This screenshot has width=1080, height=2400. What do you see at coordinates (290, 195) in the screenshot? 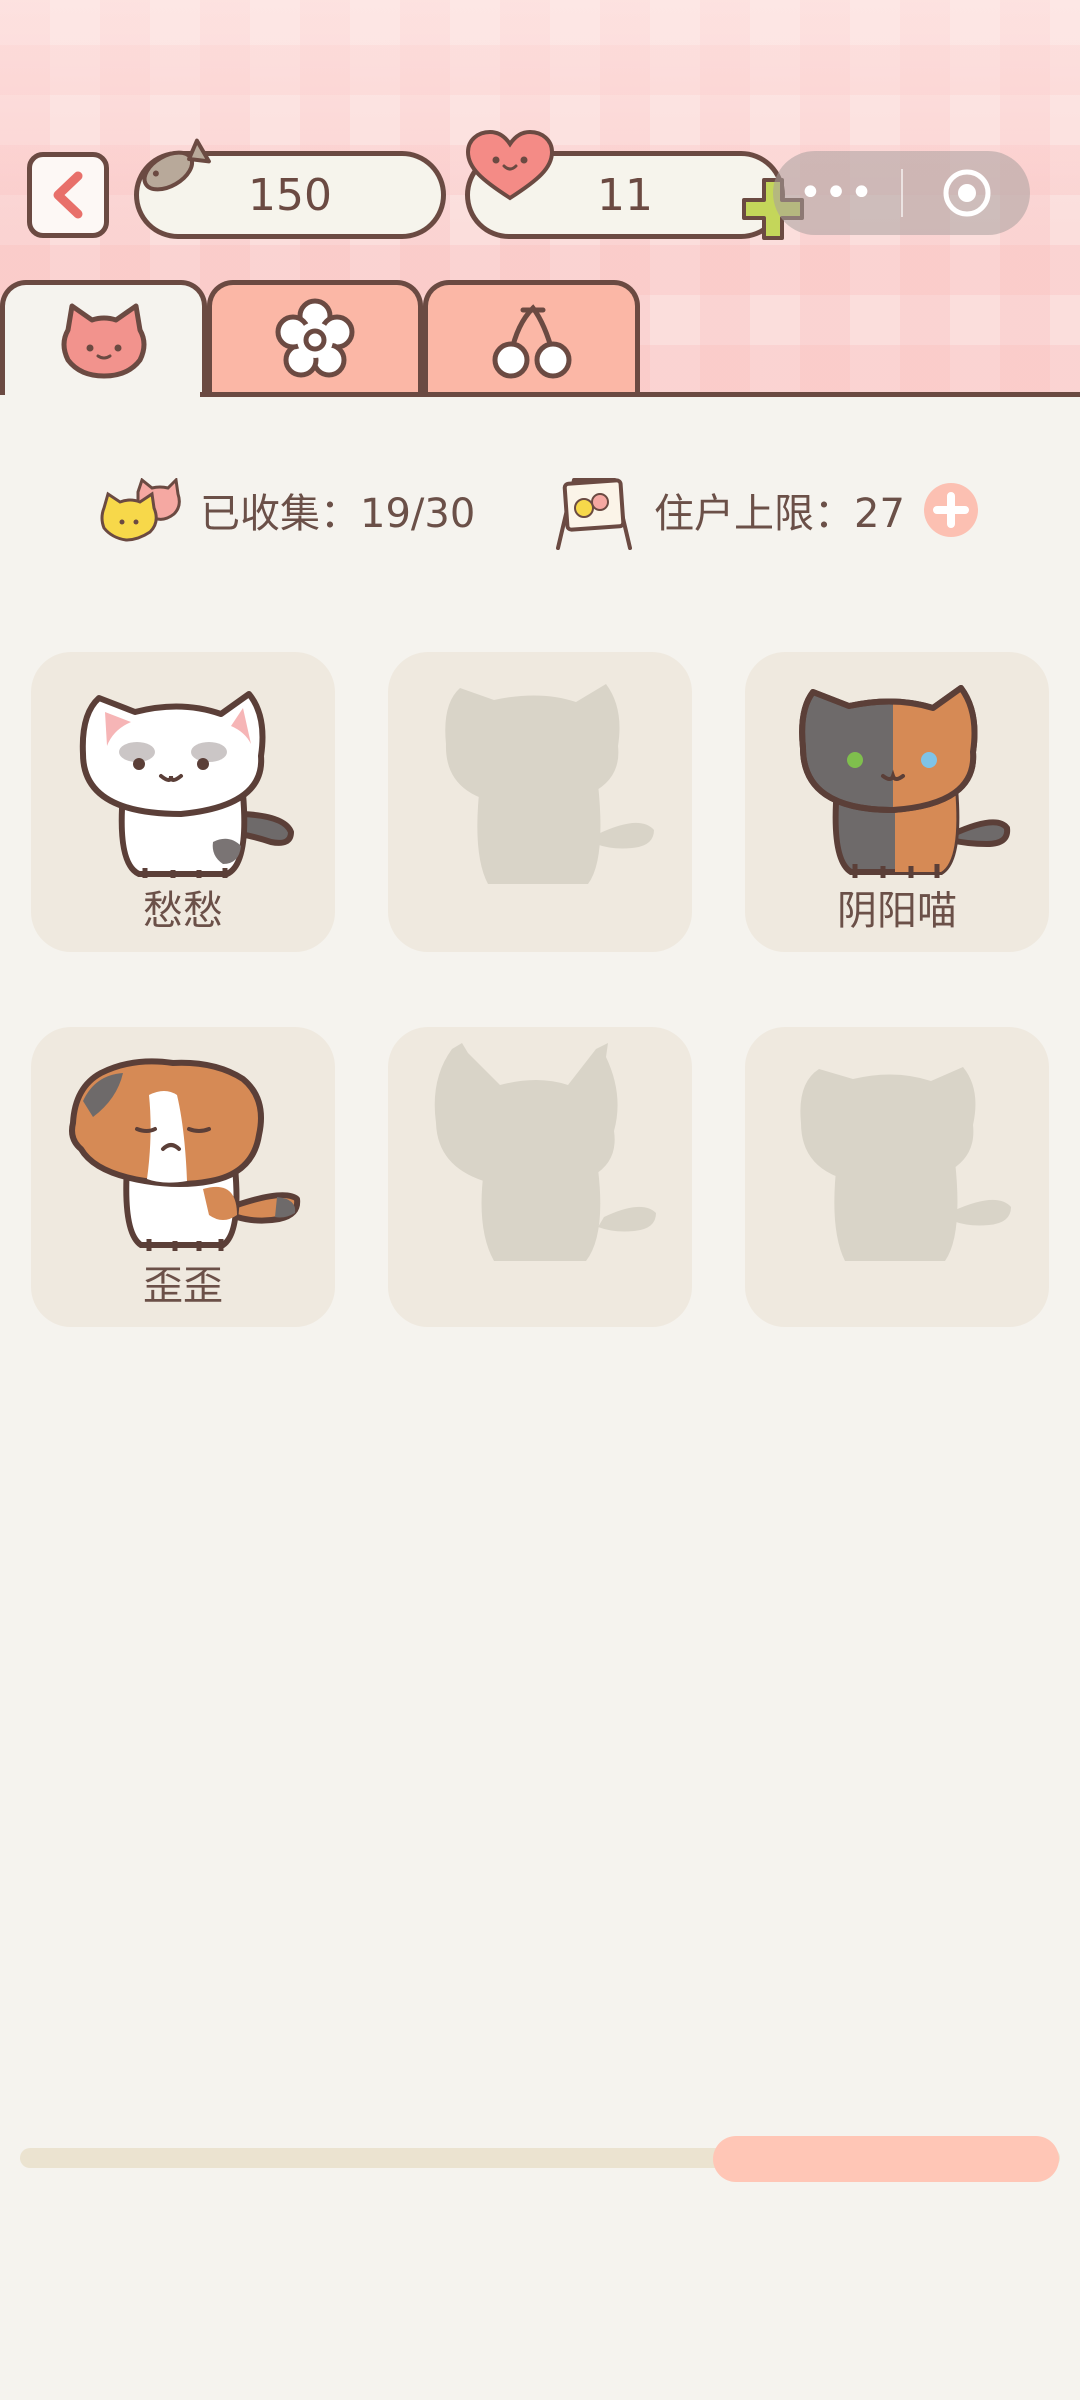
I see `fish-count: 150` at bounding box center [290, 195].